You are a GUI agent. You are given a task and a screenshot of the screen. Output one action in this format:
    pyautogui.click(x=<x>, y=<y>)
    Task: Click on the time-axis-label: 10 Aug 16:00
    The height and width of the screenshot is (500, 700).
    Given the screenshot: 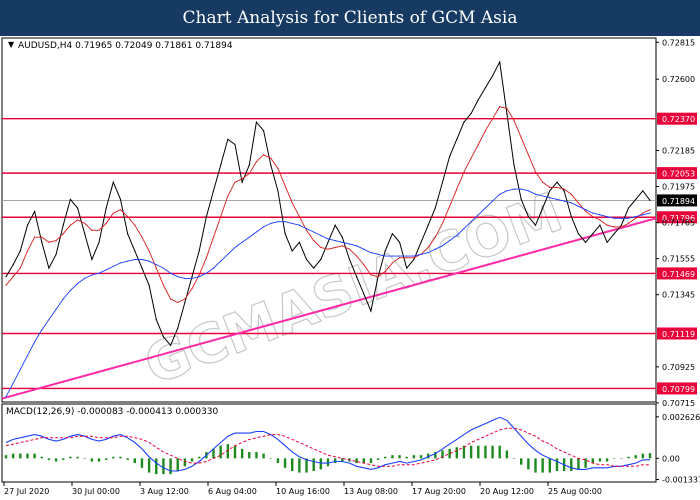 What is the action you would take?
    pyautogui.click(x=303, y=491)
    